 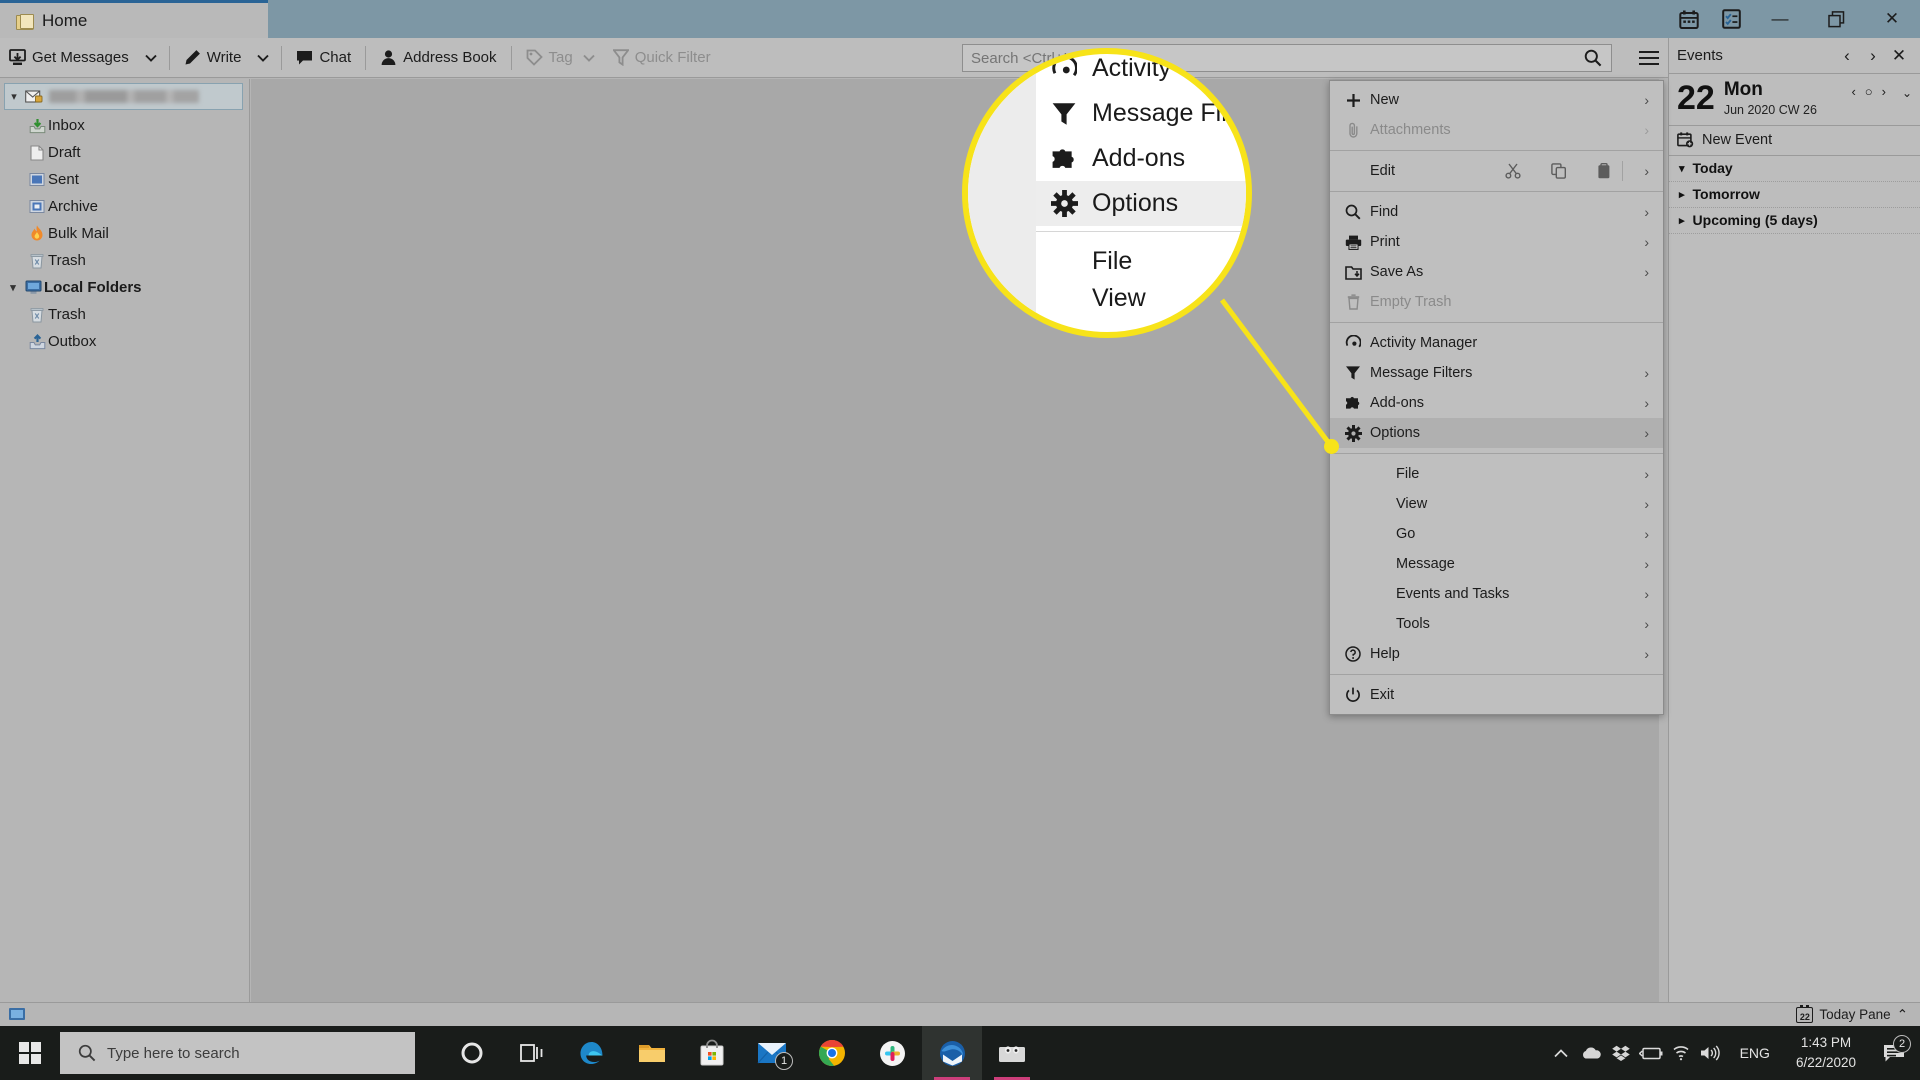 I want to click on sidebar-item-outbox: Outbox, so click(x=124, y=341).